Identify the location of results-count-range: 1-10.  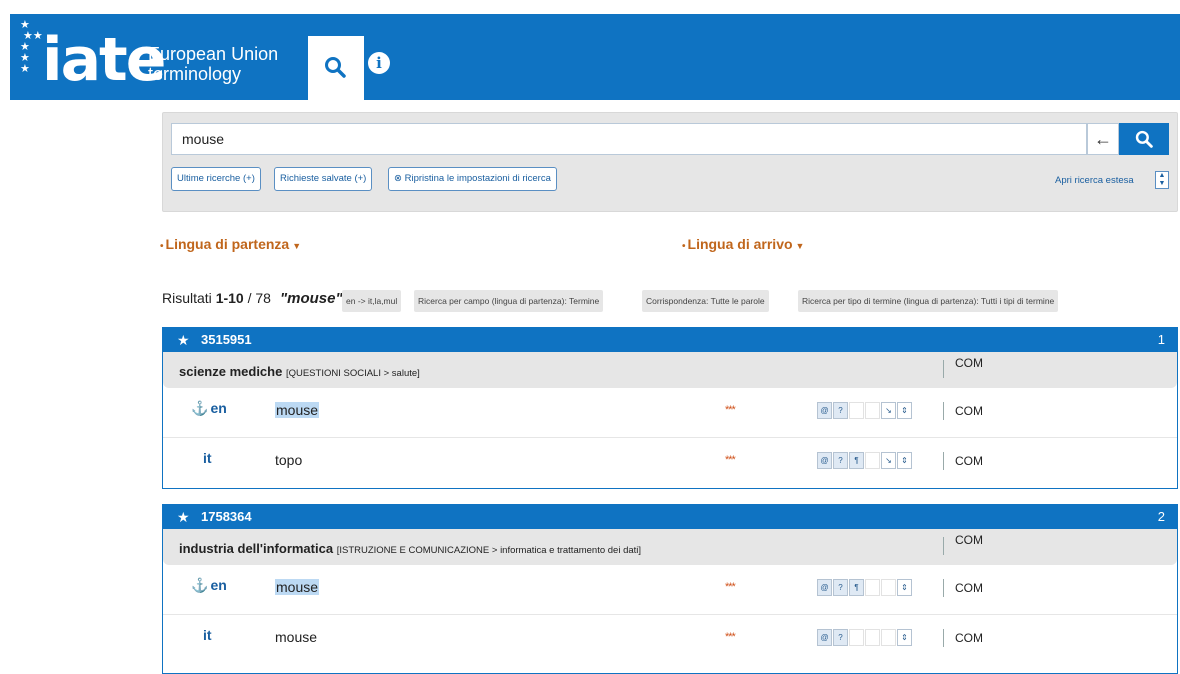
(229, 298).